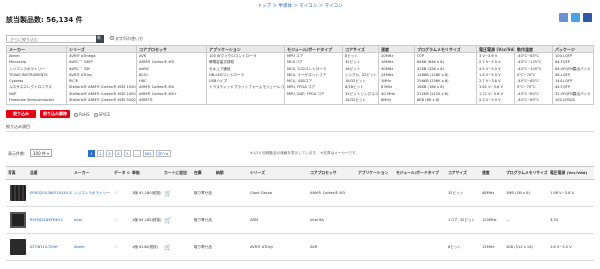  I want to click on column-header: データ シート, so click(121, 173).